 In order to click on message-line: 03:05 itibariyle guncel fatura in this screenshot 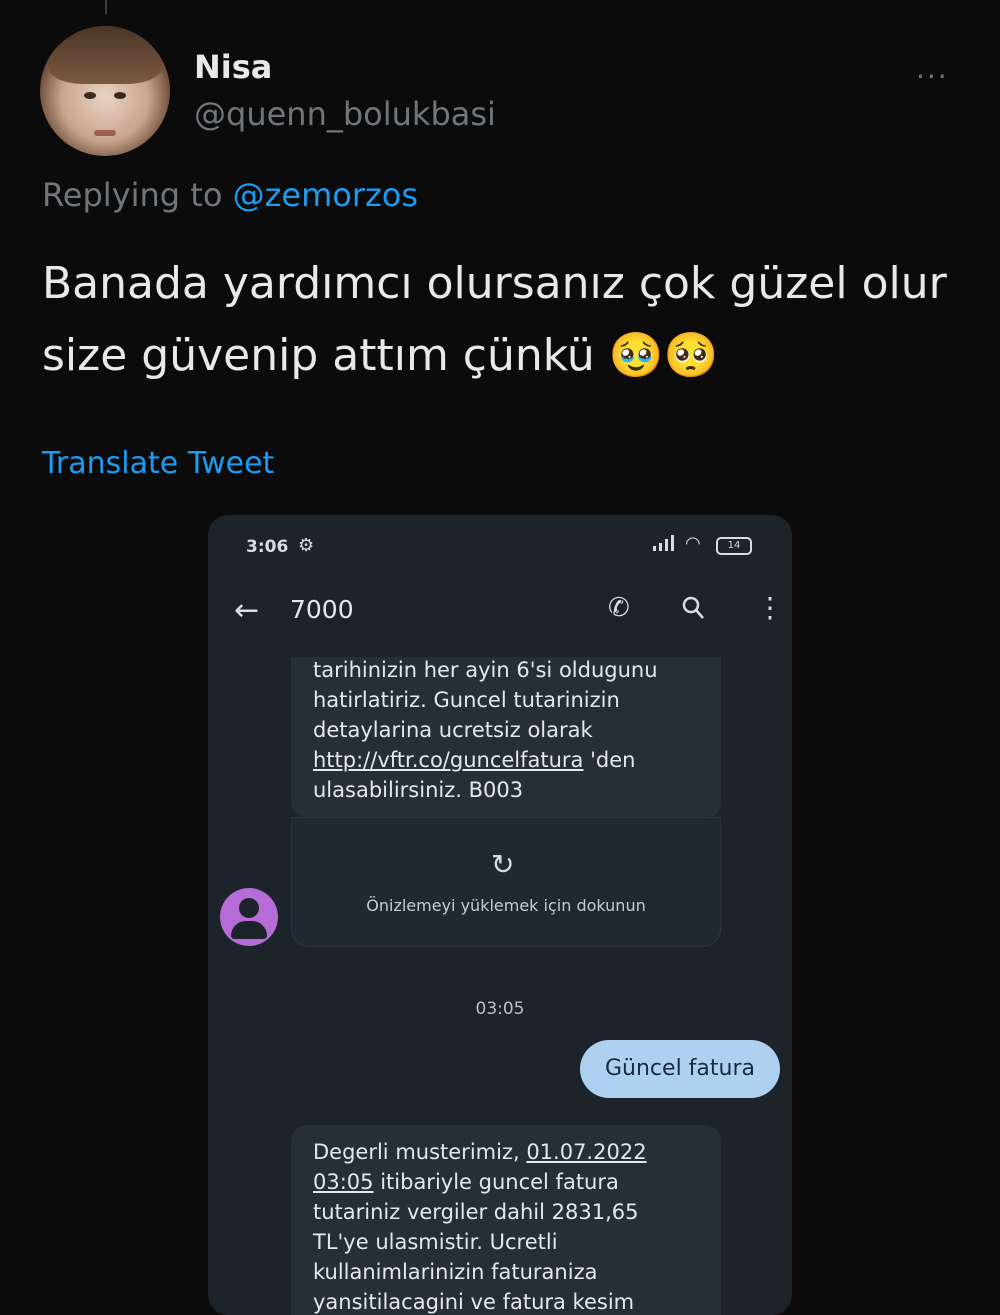, I will do `click(506, 1182)`.